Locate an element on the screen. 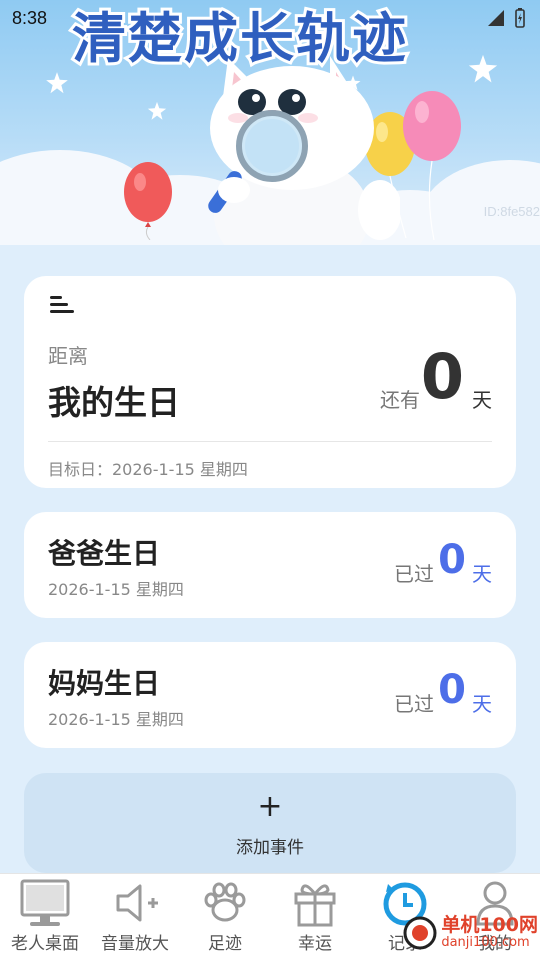  plus-icon: + is located at coordinates (270, 806).